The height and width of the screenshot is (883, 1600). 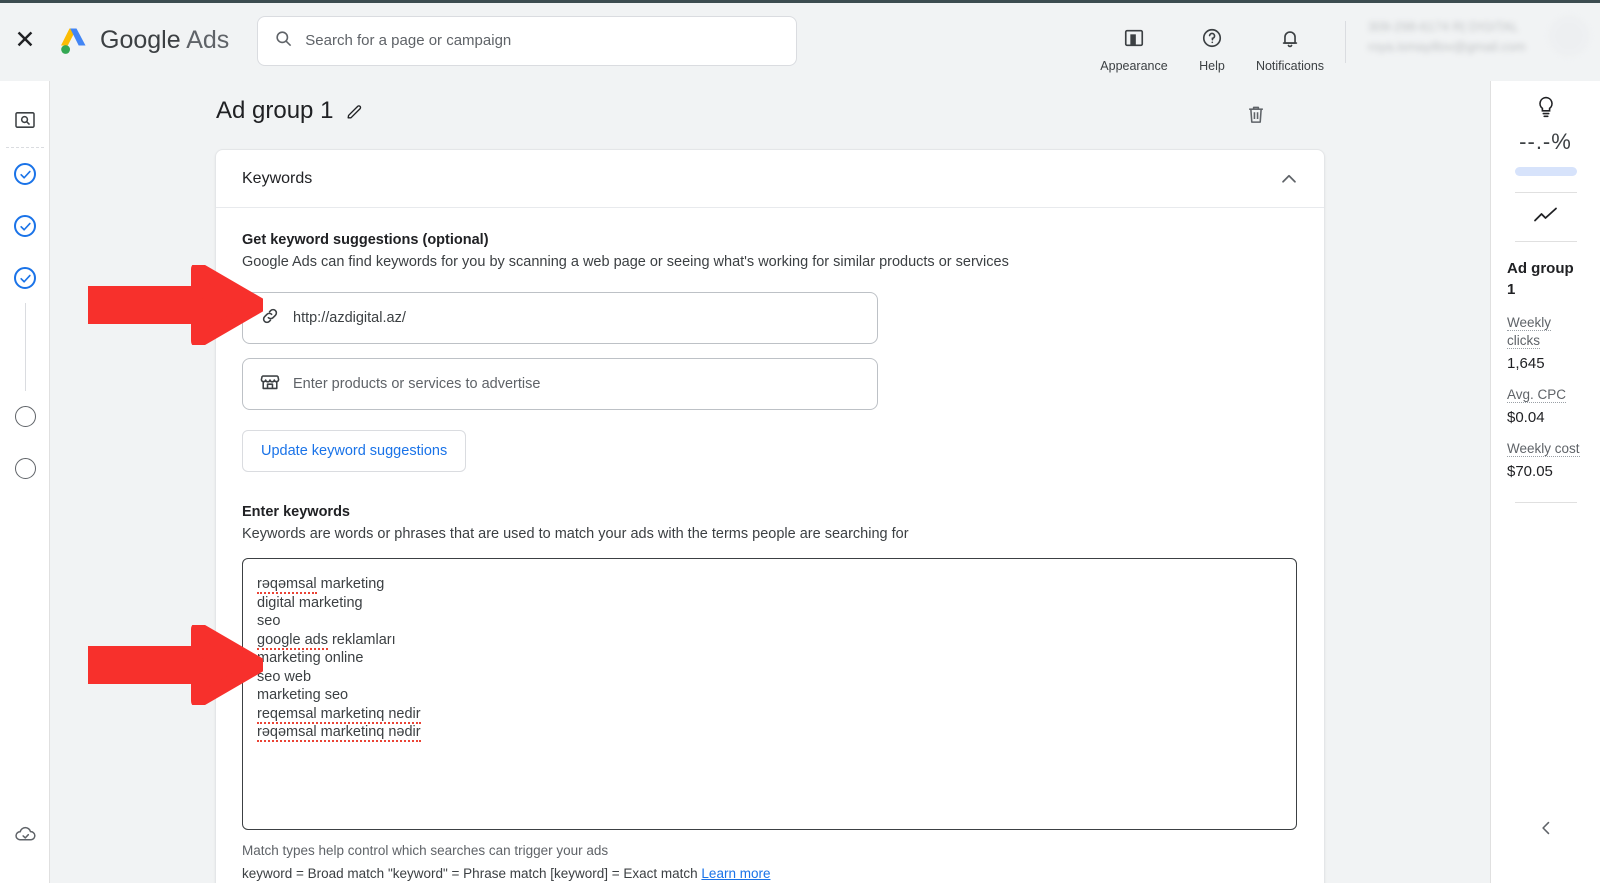 I want to click on keyword-text: rəqəmsal marketing, so click(x=321, y=585).